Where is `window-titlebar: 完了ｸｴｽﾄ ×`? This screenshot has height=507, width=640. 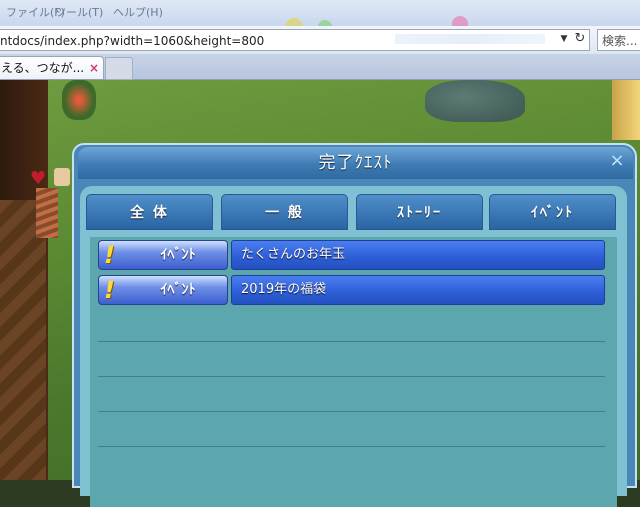
window-titlebar: 完了ｸｴｽﾄ × is located at coordinates (355, 163).